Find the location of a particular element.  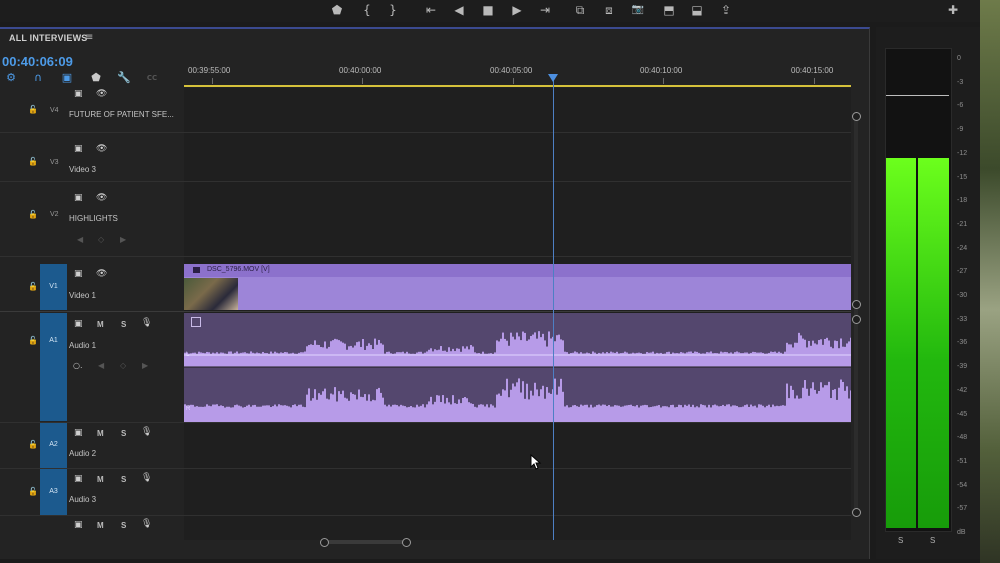

audio-meter-left is located at coordinates (901, 343).